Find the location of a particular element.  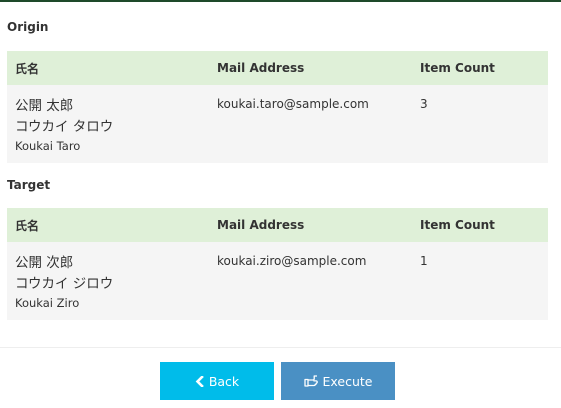

name-cell: 公開 次郎 コウカイ ジロウ Koukai Ziro is located at coordinates (108, 281).